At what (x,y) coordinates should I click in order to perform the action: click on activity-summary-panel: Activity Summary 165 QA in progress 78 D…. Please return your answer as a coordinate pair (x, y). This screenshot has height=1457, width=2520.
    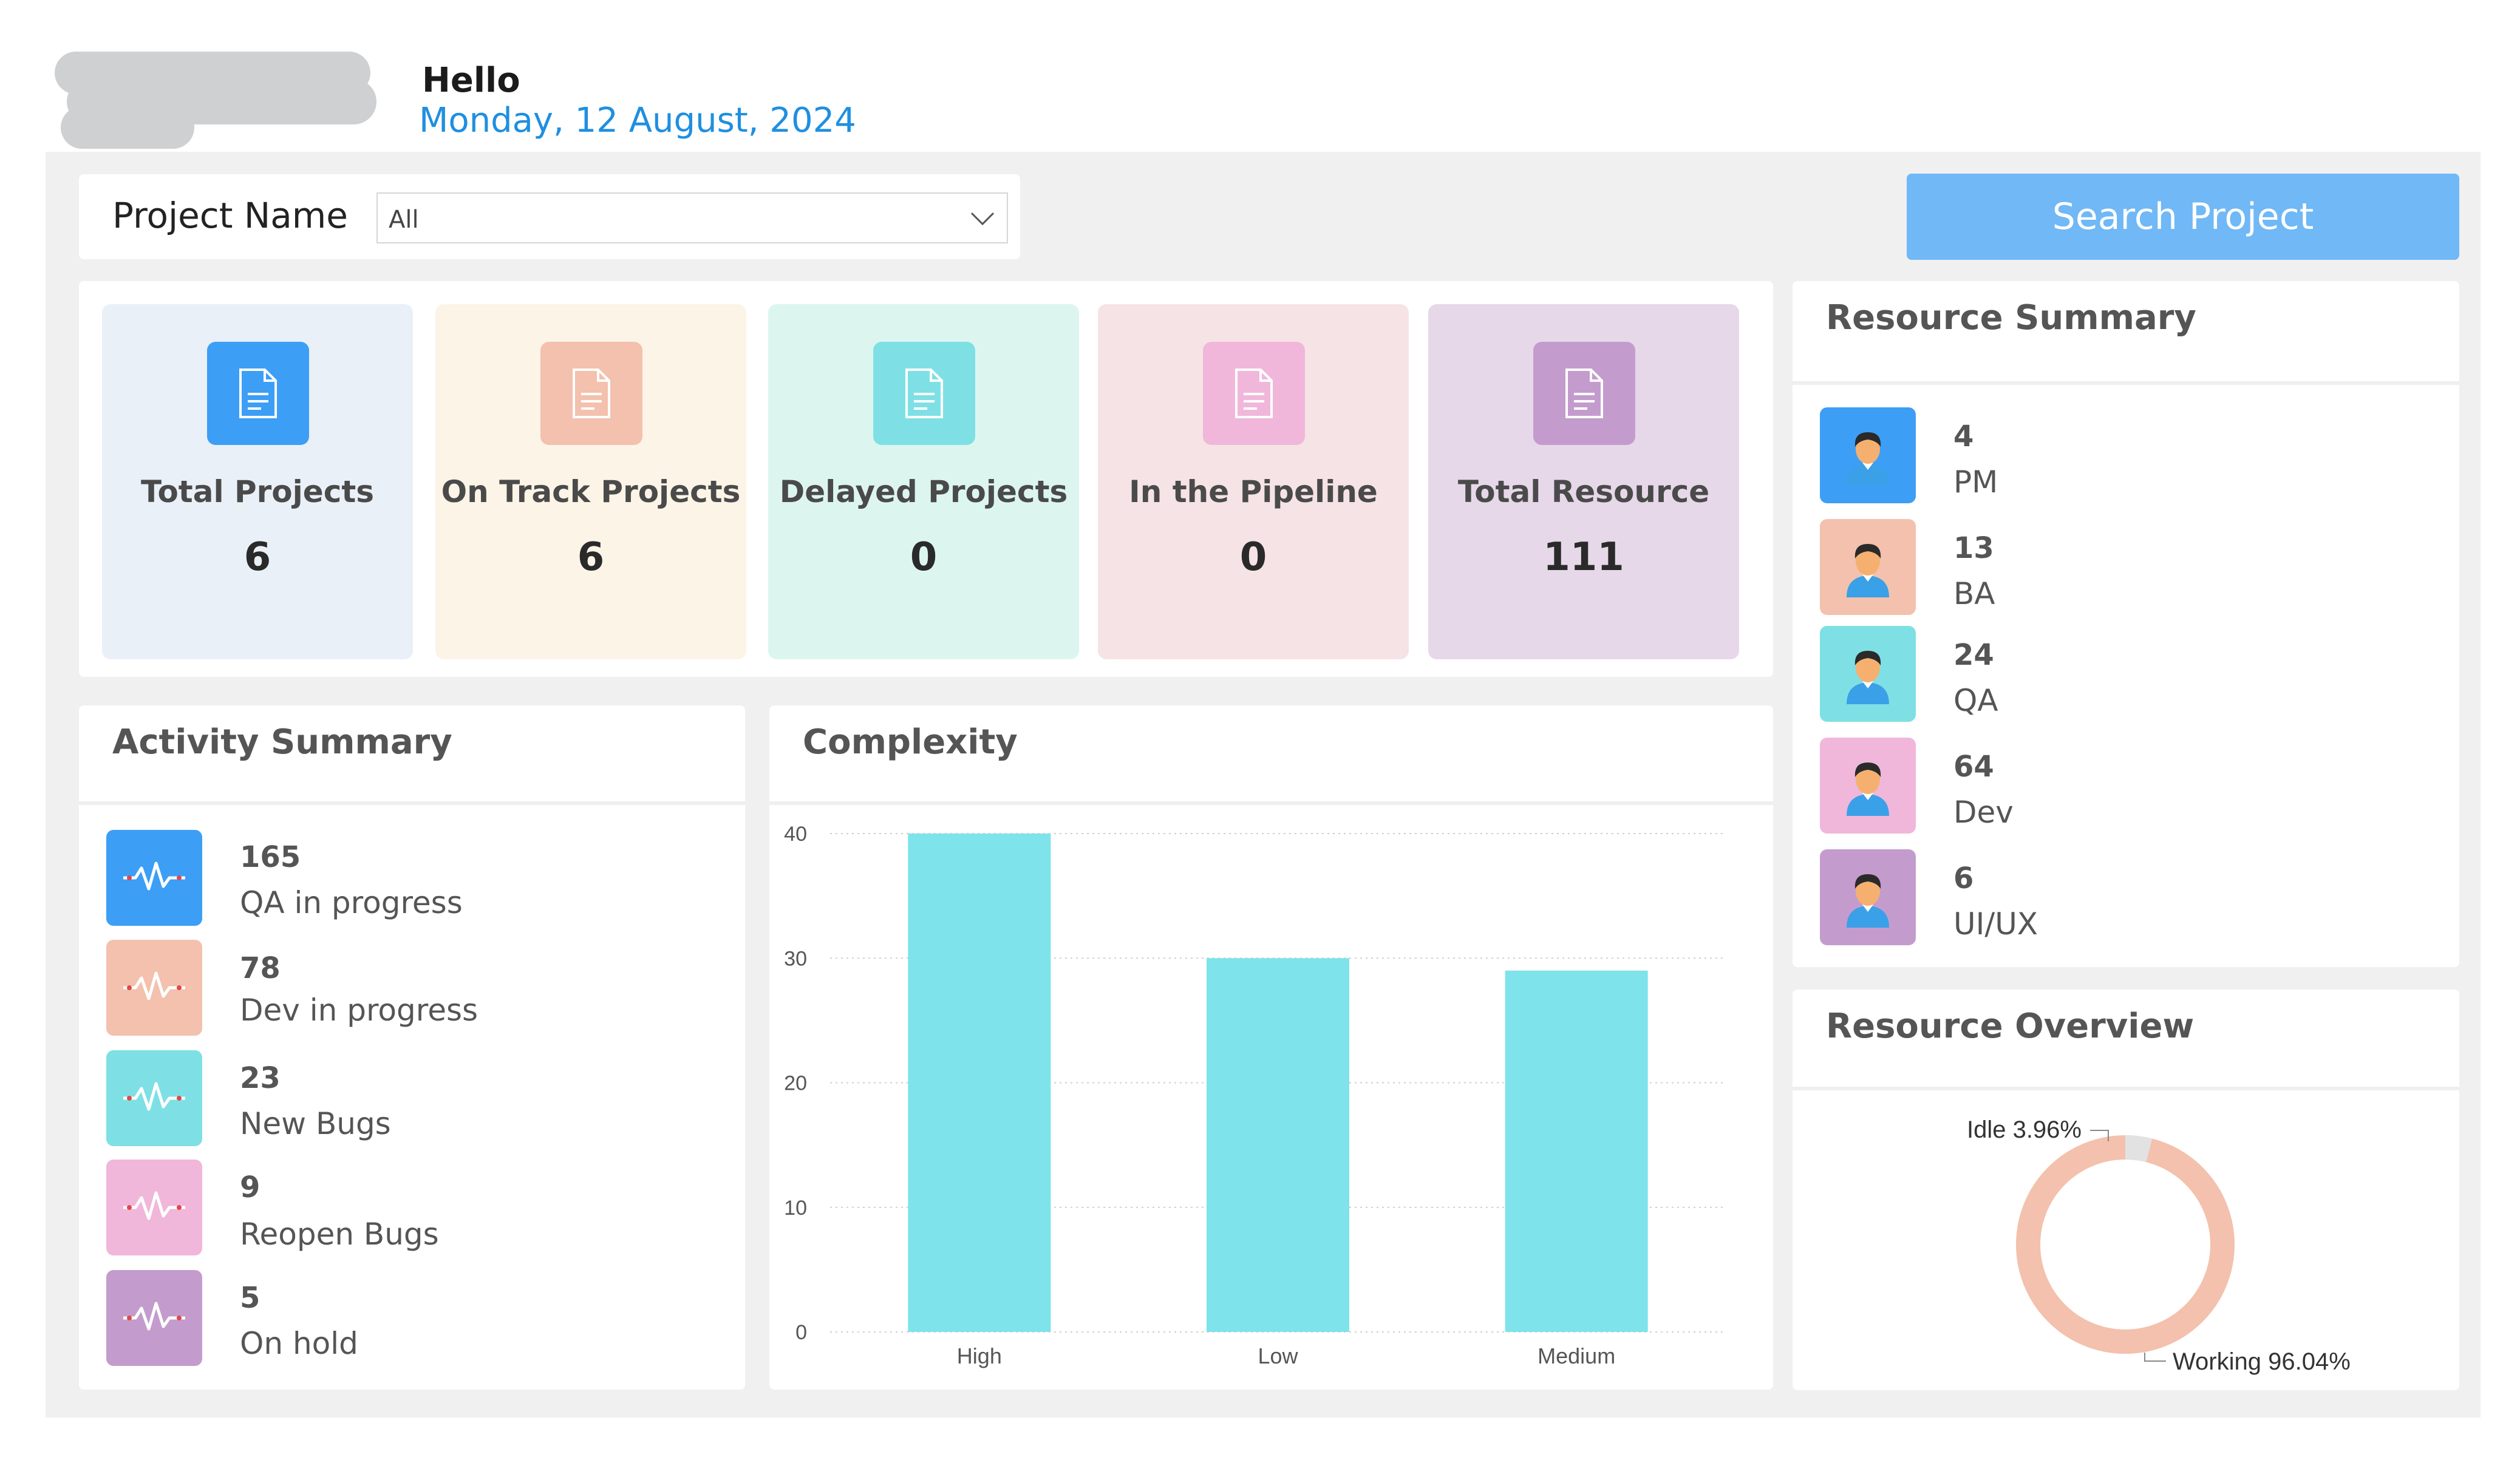
    Looking at the image, I should click on (412, 1047).